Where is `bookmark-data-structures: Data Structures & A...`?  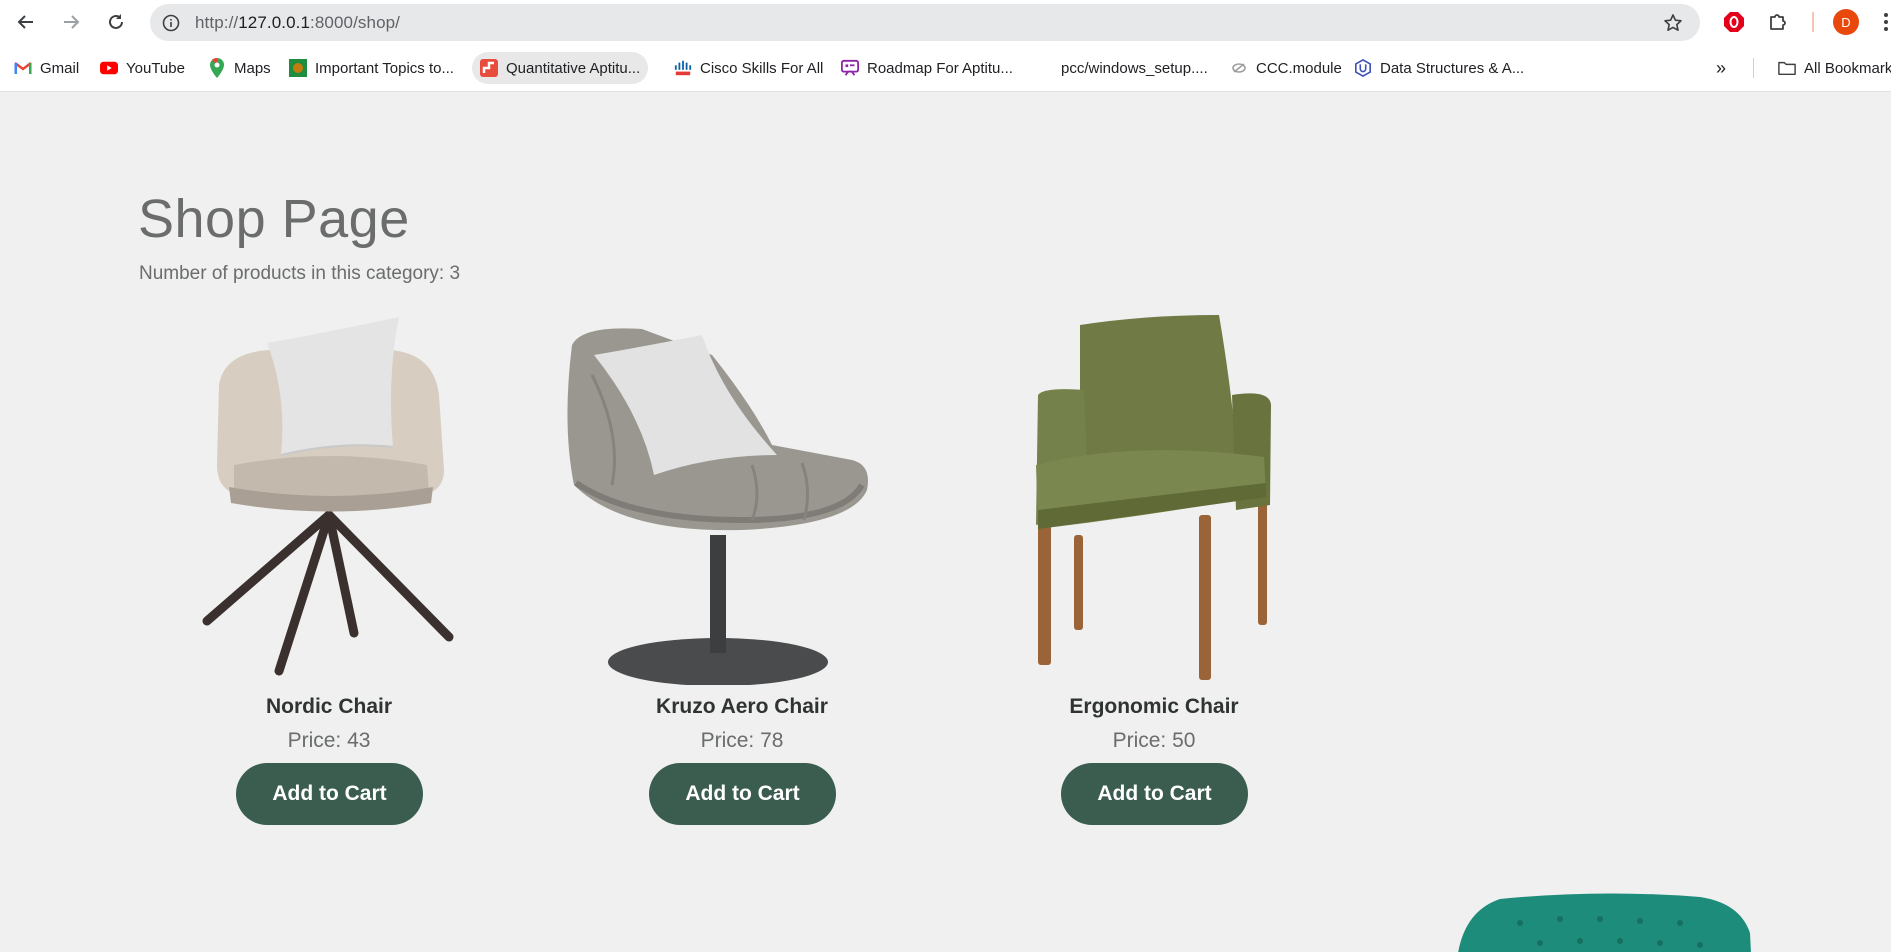 bookmark-data-structures: Data Structures & A... is located at coordinates (1439, 68).